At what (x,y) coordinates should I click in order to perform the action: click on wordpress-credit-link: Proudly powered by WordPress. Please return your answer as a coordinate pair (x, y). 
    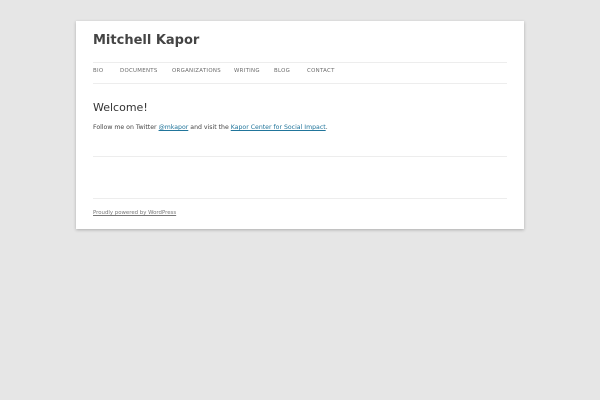
    Looking at the image, I should click on (134, 213).